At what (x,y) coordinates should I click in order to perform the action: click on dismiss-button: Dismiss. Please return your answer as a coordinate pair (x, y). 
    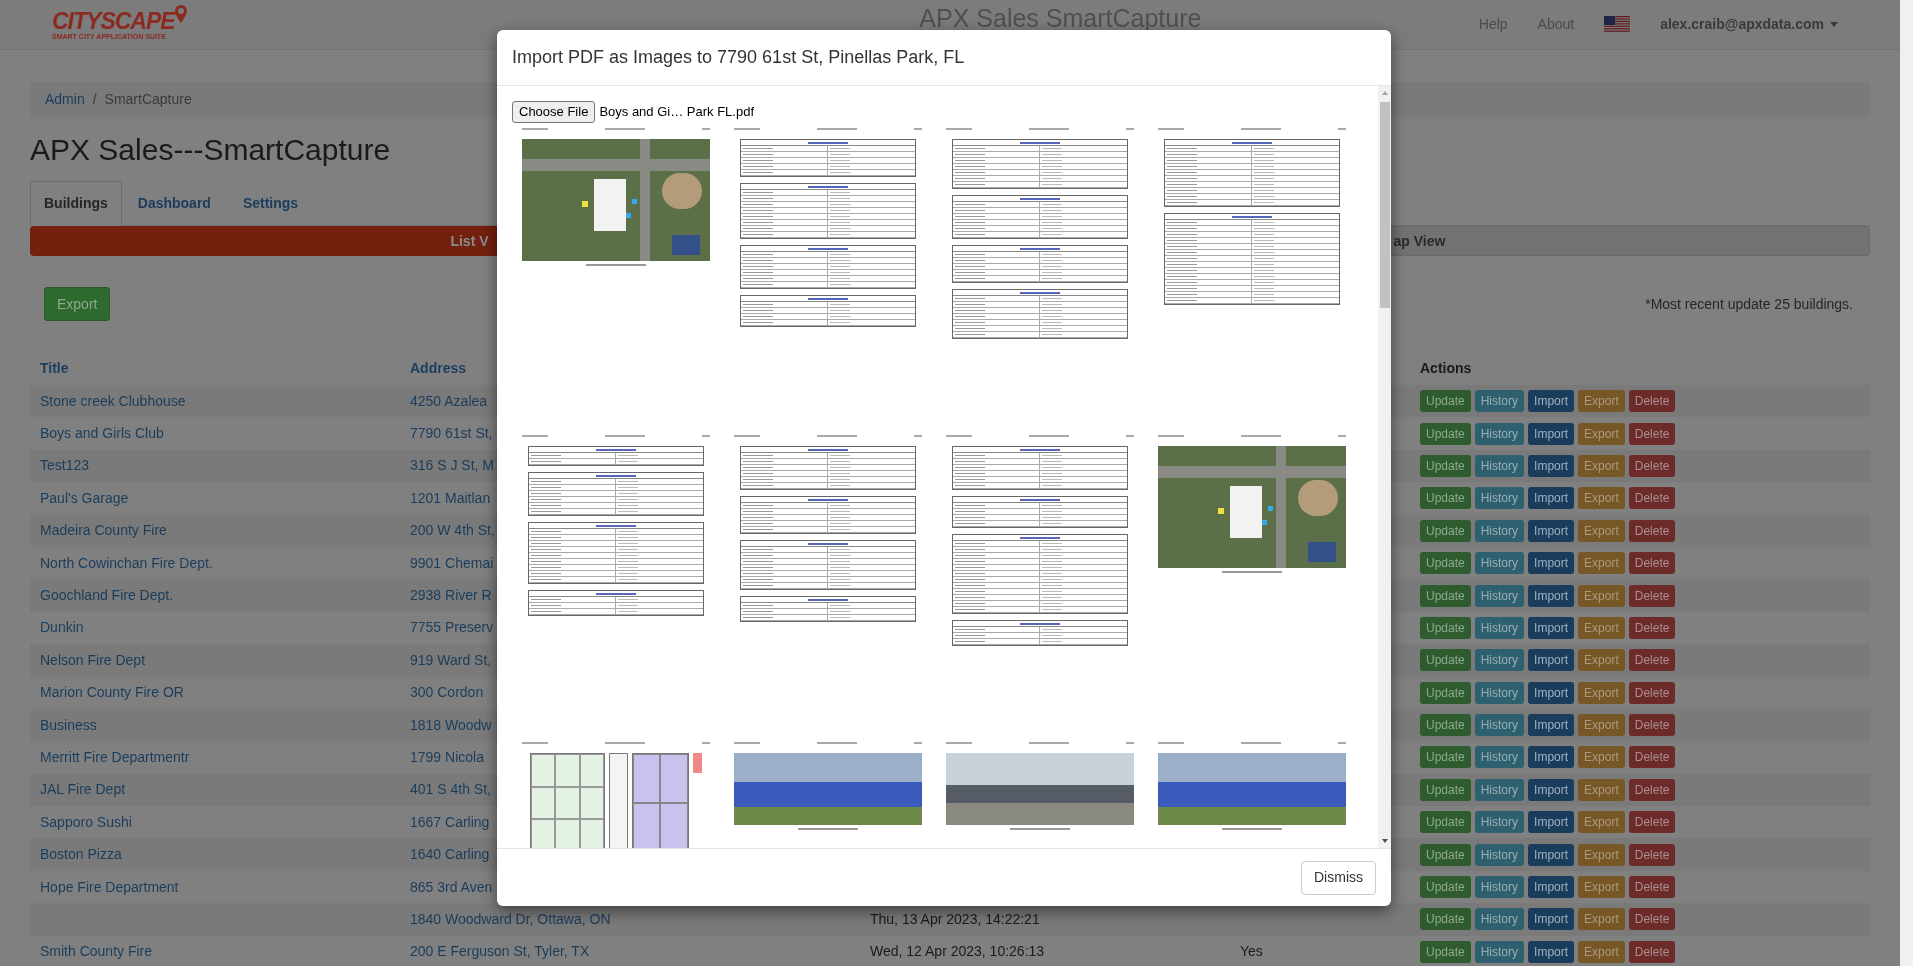
    Looking at the image, I should click on (1338, 877).